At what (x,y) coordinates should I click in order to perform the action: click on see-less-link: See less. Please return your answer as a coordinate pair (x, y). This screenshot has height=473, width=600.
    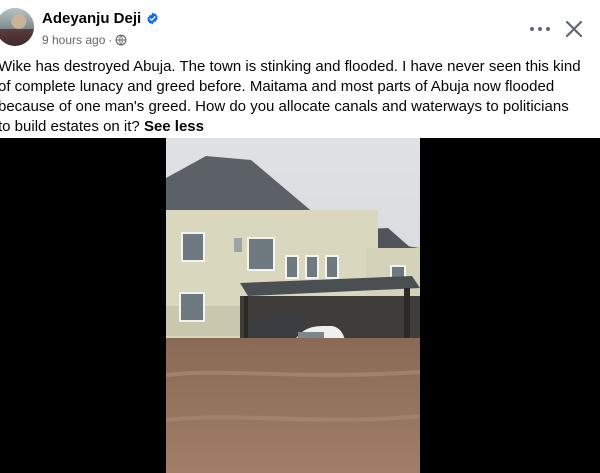
    Looking at the image, I should click on (174, 126).